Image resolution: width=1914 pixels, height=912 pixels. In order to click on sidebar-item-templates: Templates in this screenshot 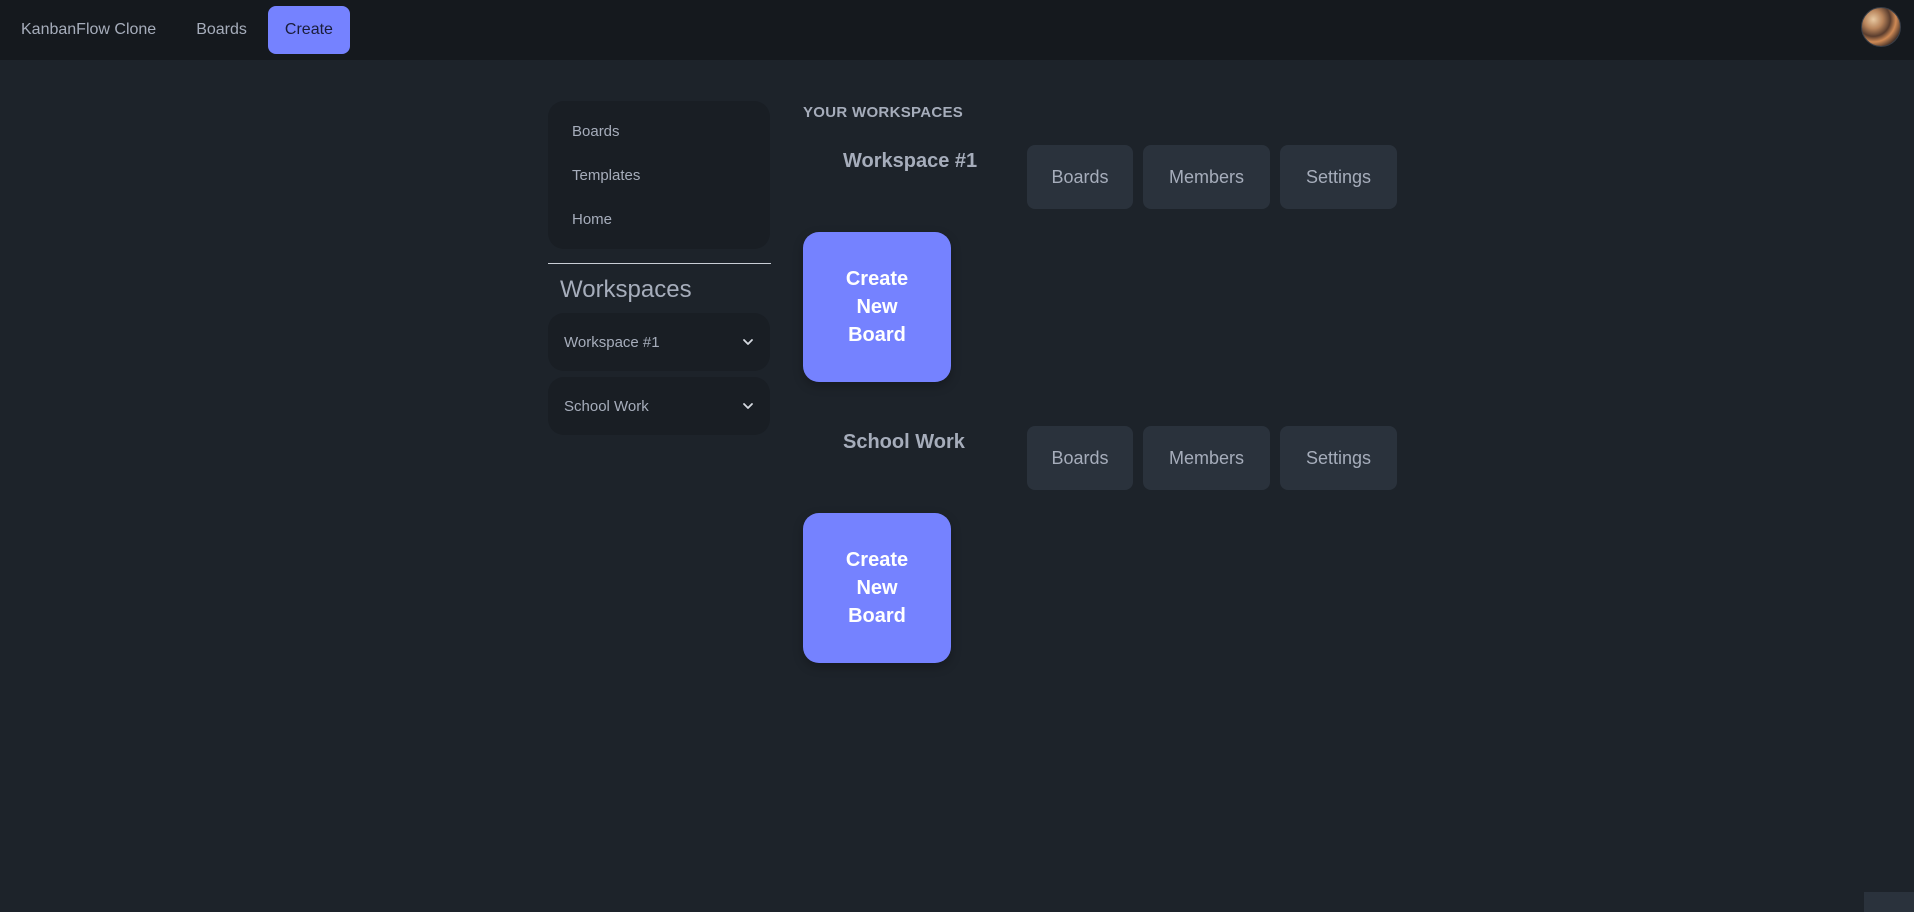, I will do `click(659, 175)`.